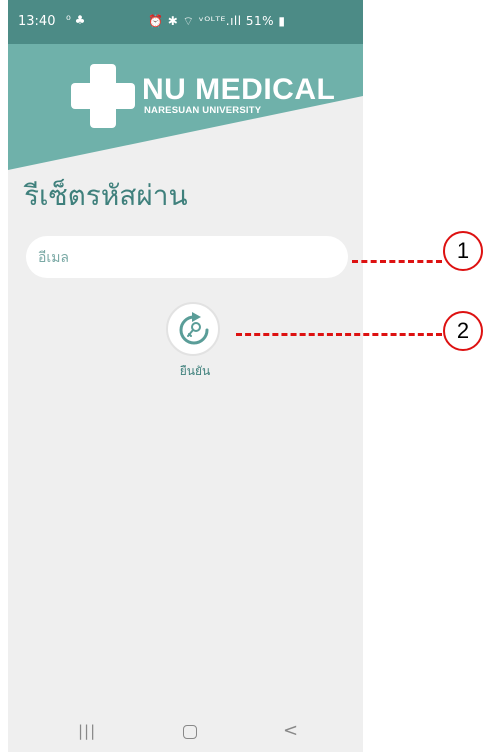 The image size is (493, 752). What do you see at coordinates (203, 110) in the screenshot?
I see `brand-subtitle: NARESUAN UNIVERSITY` at bounding box center [203, 110].